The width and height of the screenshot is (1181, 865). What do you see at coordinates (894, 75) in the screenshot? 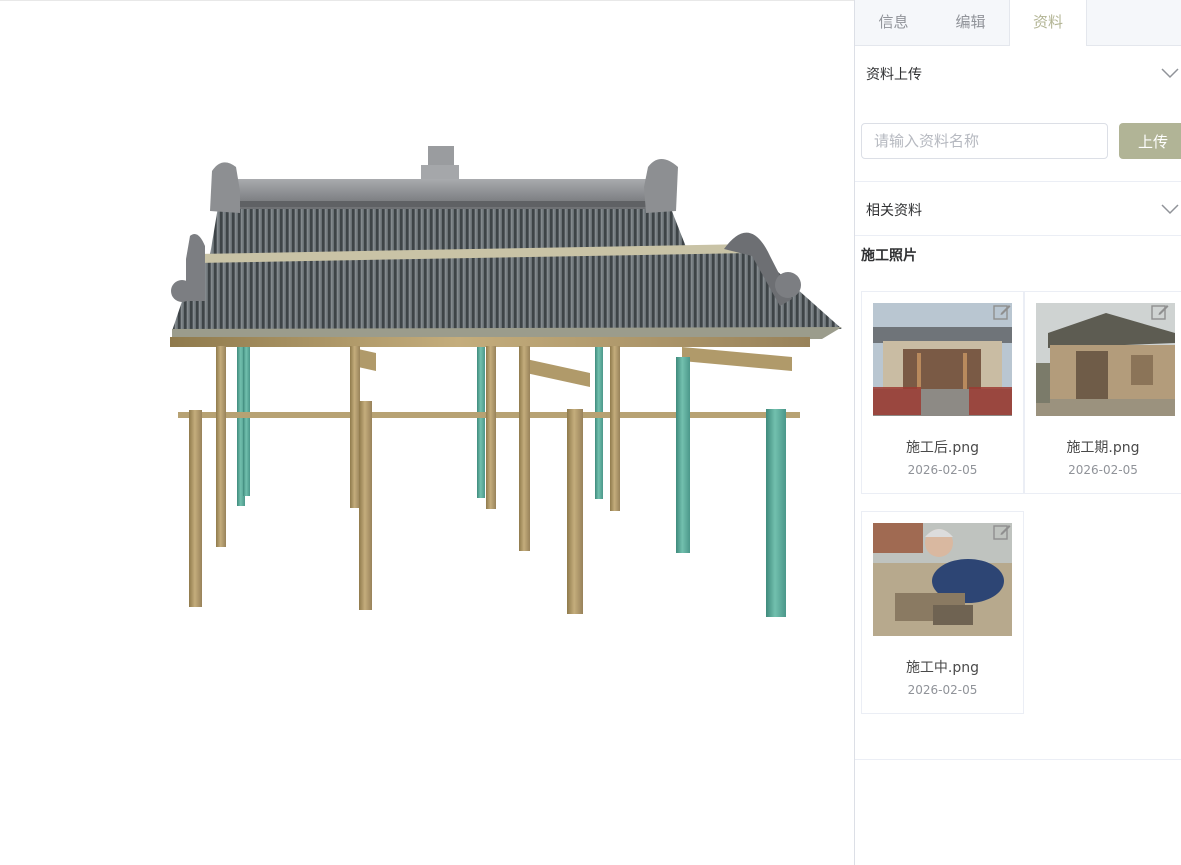
I see `upload-section-title: 资料上传` at bounding box center [894, 75].